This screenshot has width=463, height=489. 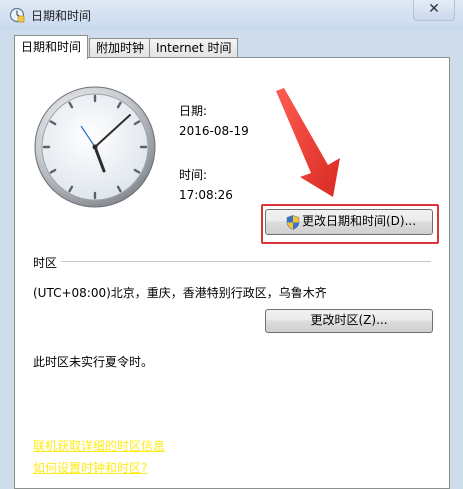 I want to click on close-button: ✕, so click(x=434, y=10).